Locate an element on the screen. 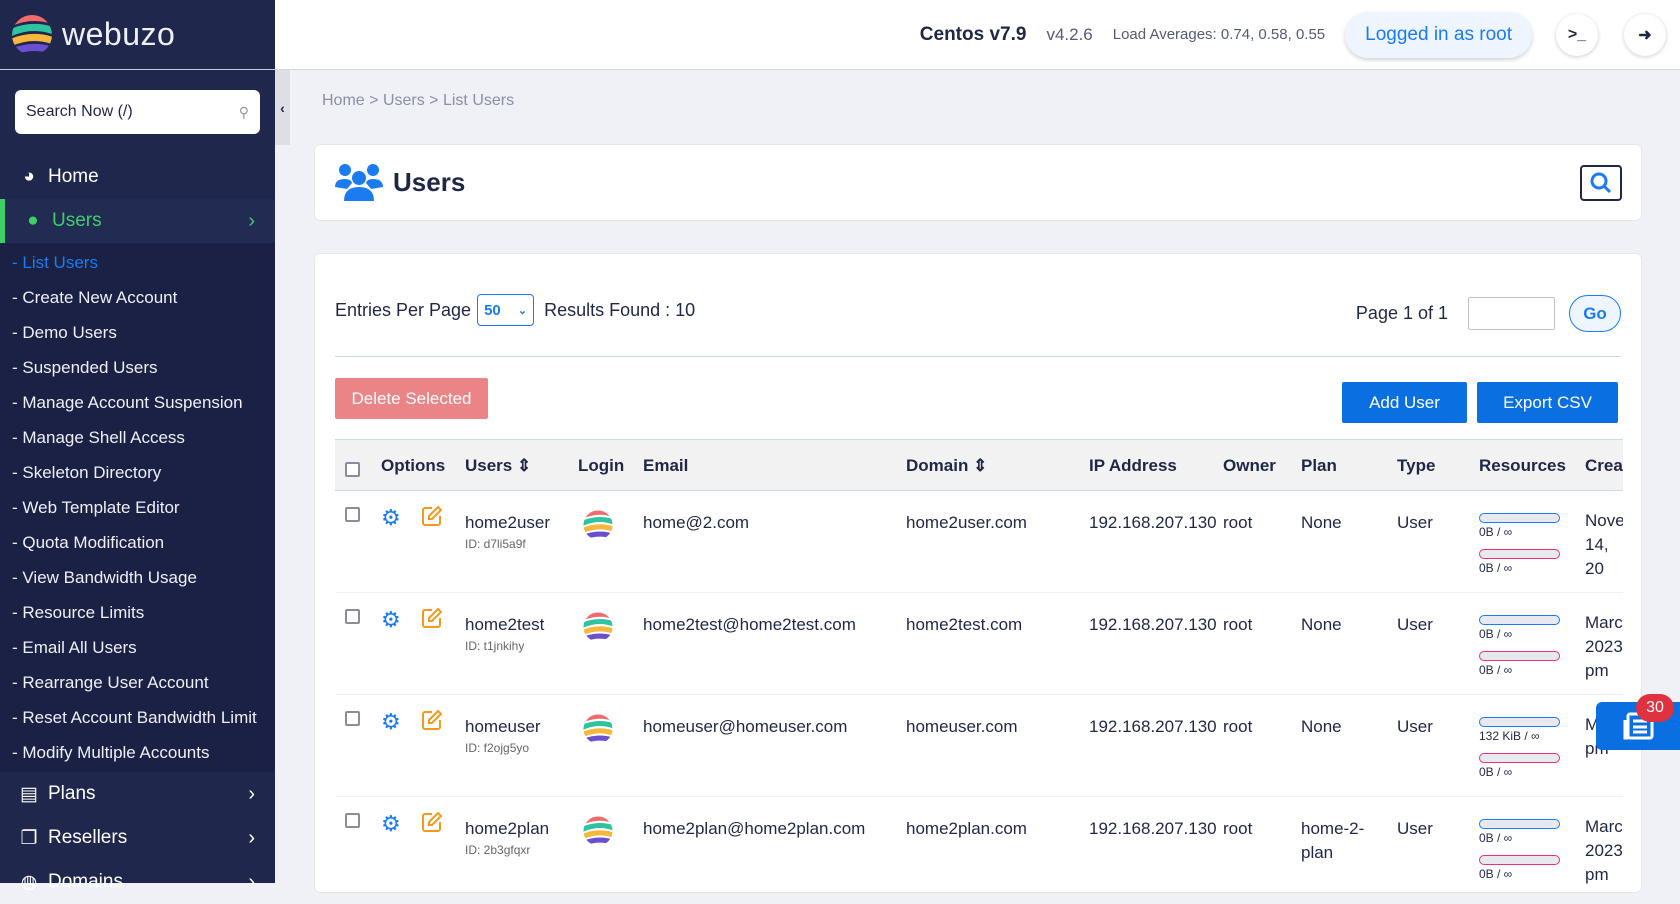 This screenshot has height=904, width=1680. toggle-search-button is located at coordinates (1601, 183).